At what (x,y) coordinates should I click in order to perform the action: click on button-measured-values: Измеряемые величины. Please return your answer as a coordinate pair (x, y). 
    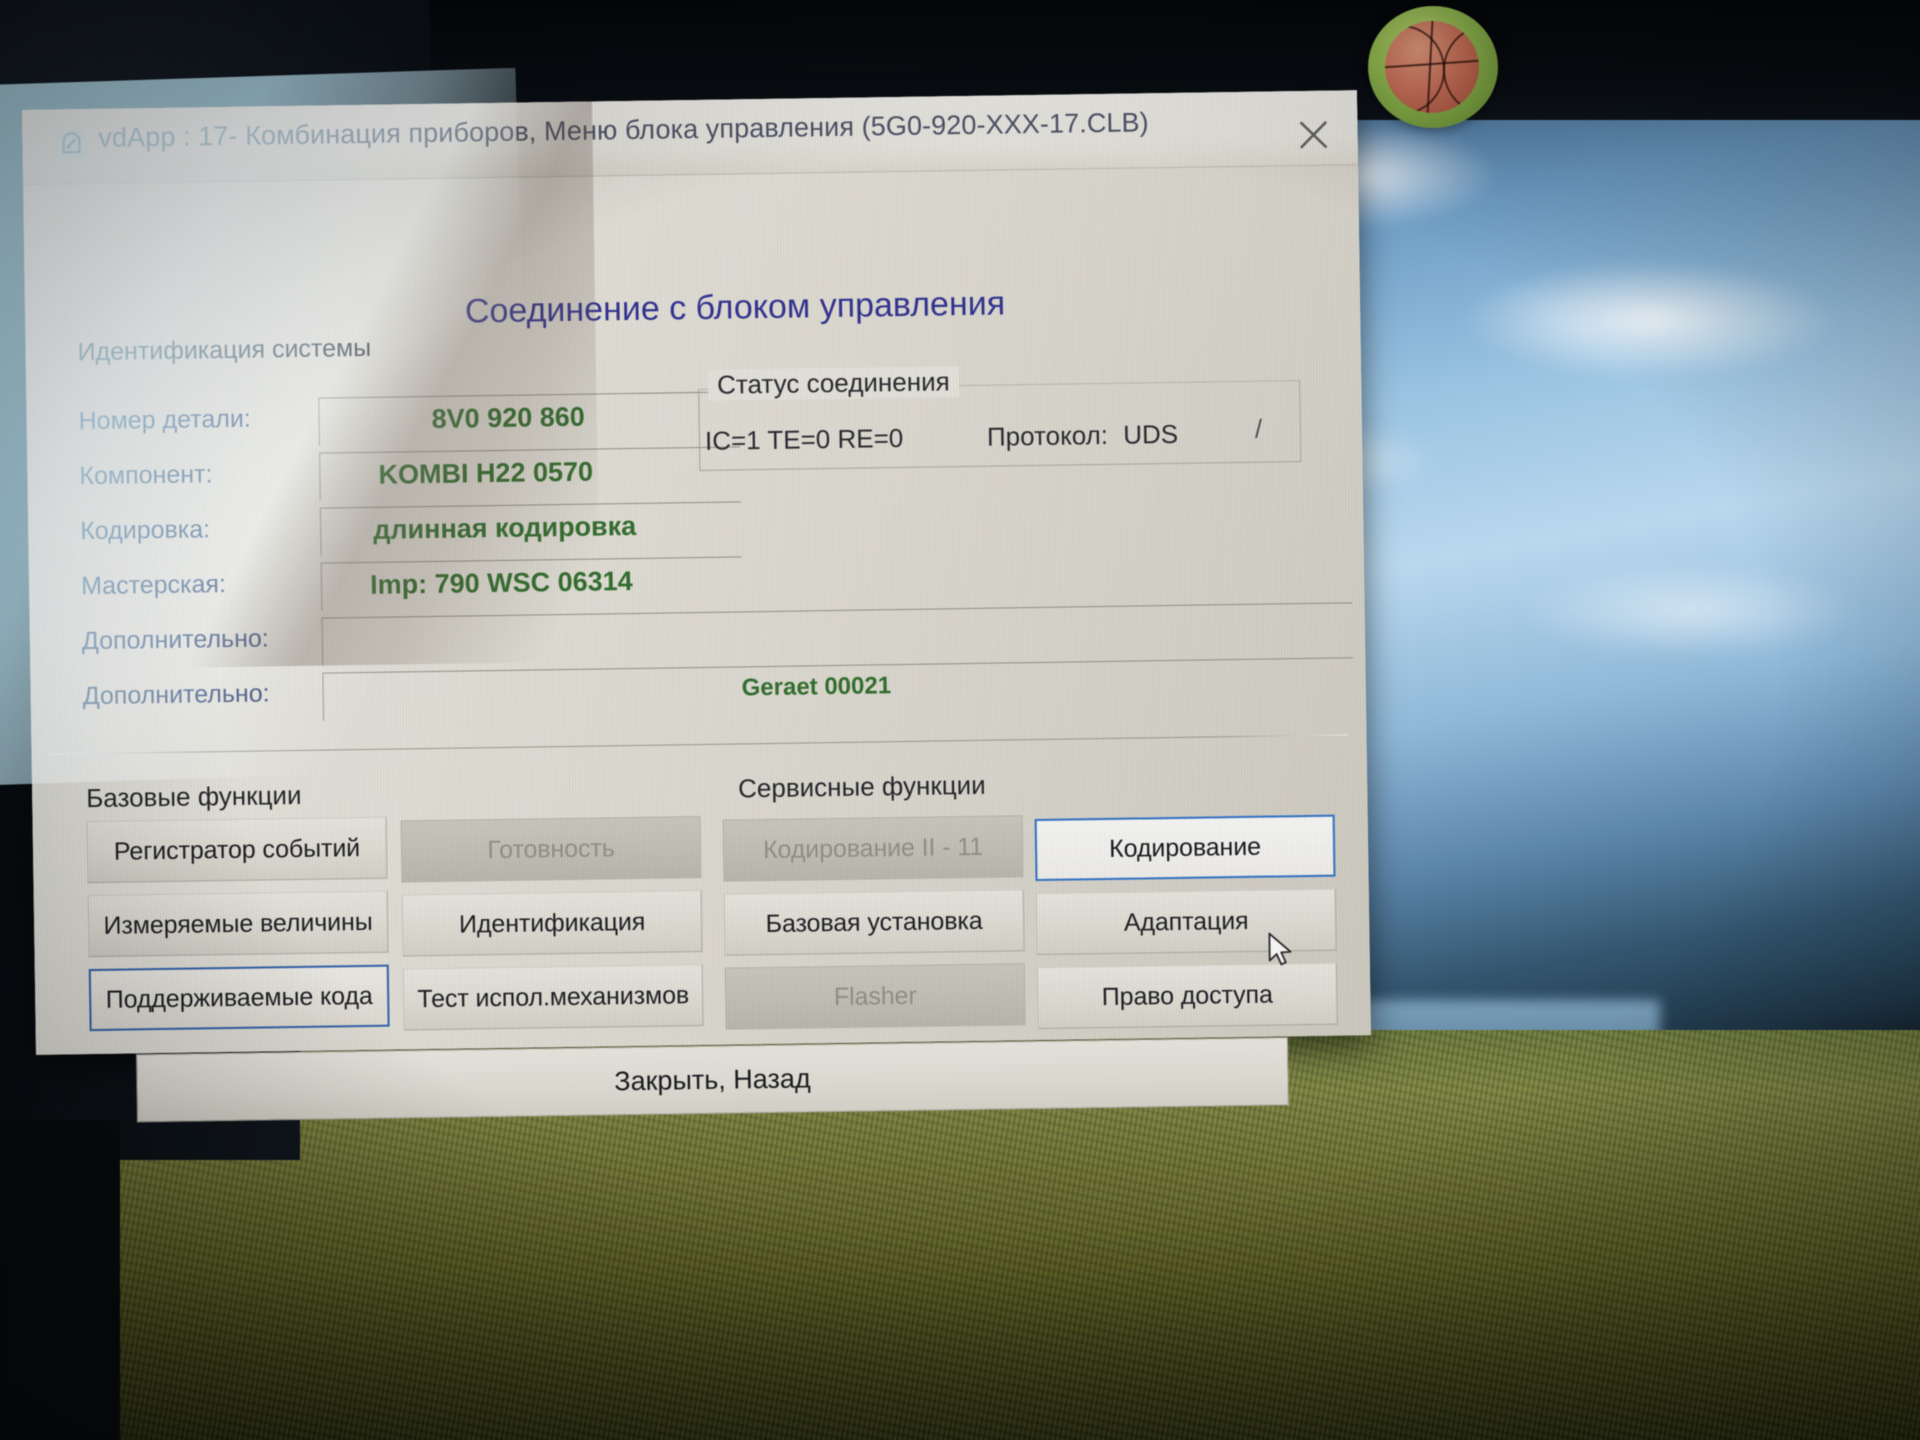
    Looking at the image, I should click on (238, 924).